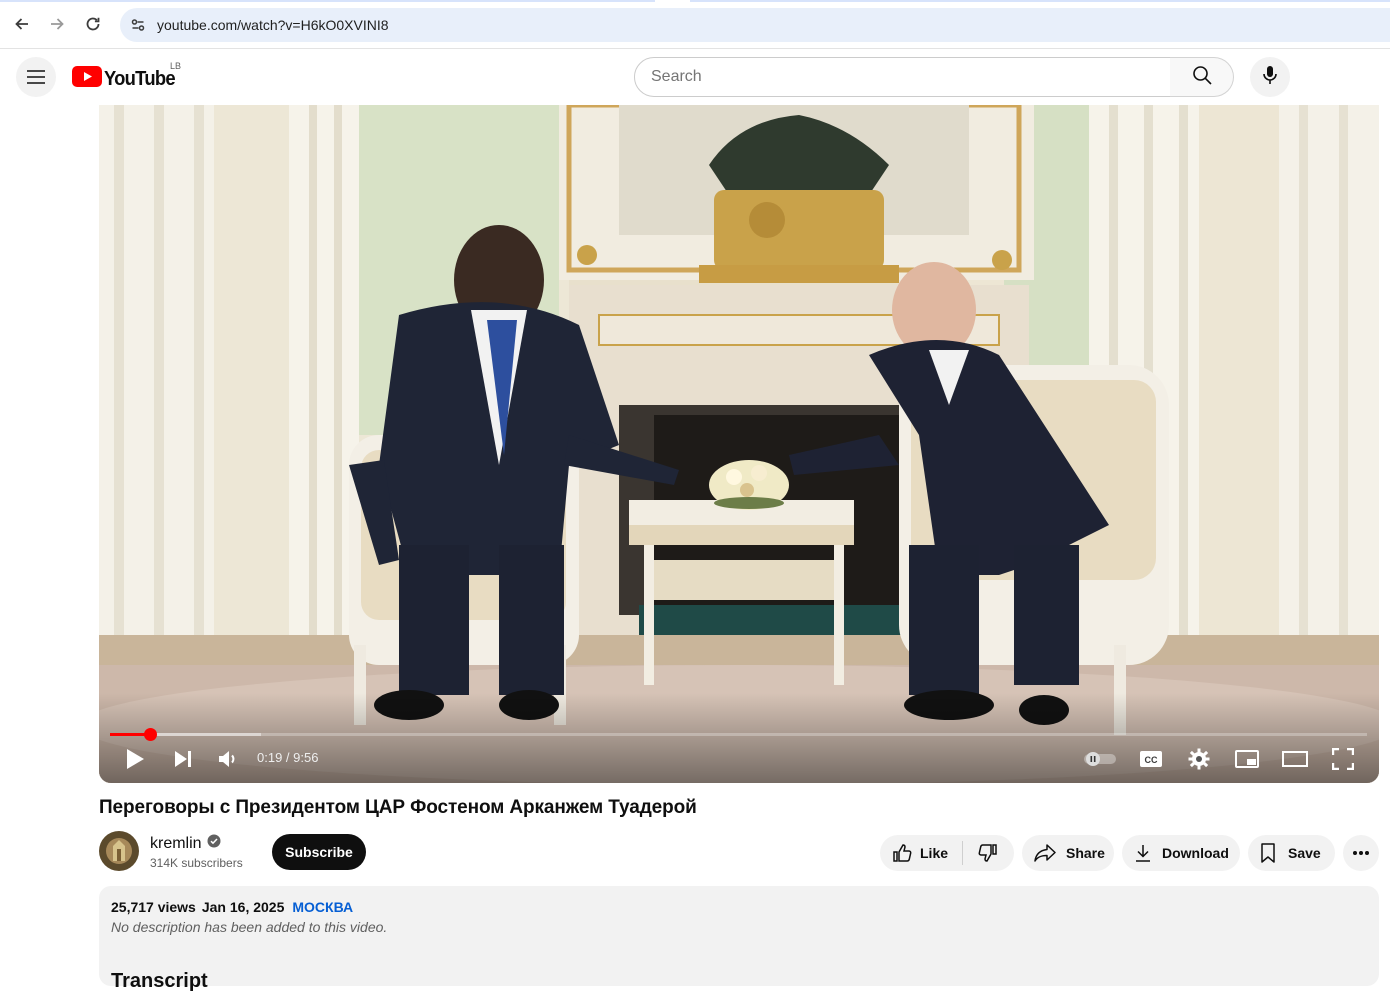 The image size is (1390, 993). I want to click on subscribe-button: Subscribe, so click(319, 852).